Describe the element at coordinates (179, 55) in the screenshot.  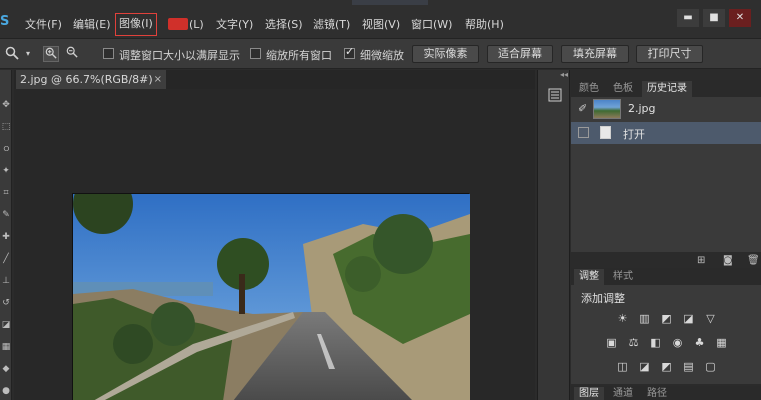
I see `resize-windows-label: 调整窗口大小以满屏显示` at that location.